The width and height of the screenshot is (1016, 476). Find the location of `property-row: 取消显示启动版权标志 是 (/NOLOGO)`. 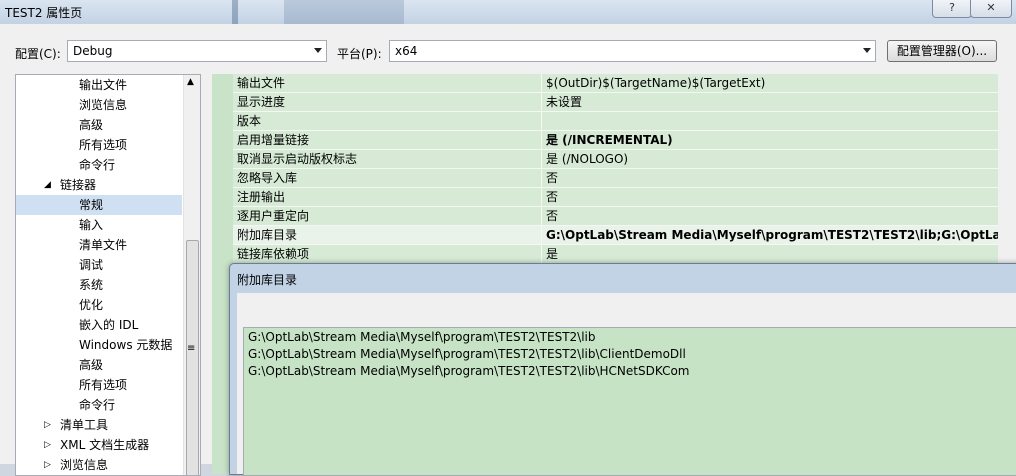

property-row: 取消显示启动版权标志 是 (/NOLOGO) is located at coordinates (615, 159).